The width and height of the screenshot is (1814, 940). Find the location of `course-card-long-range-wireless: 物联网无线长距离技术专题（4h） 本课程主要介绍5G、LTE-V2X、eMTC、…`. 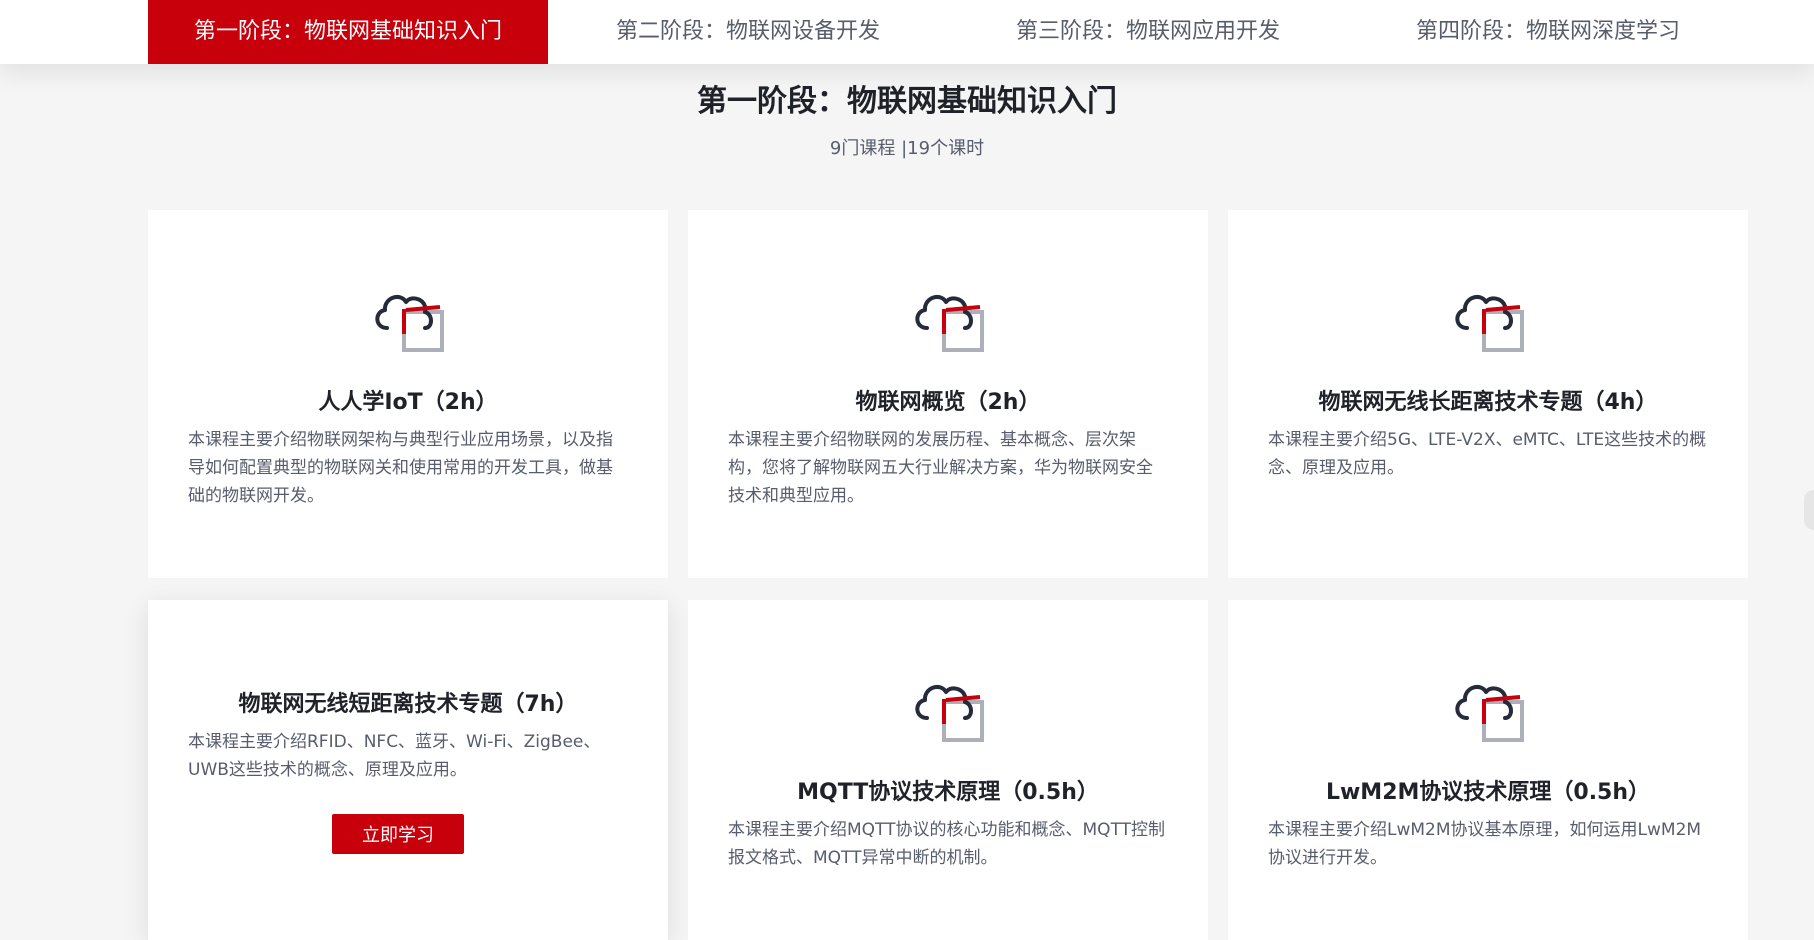

course-card-long-range-wireless: 物联网无线长距离技术专题（4h） 本课程主要介绍5G、LTE-V2X、eMTC、… is located at coordinates (1488, 394).